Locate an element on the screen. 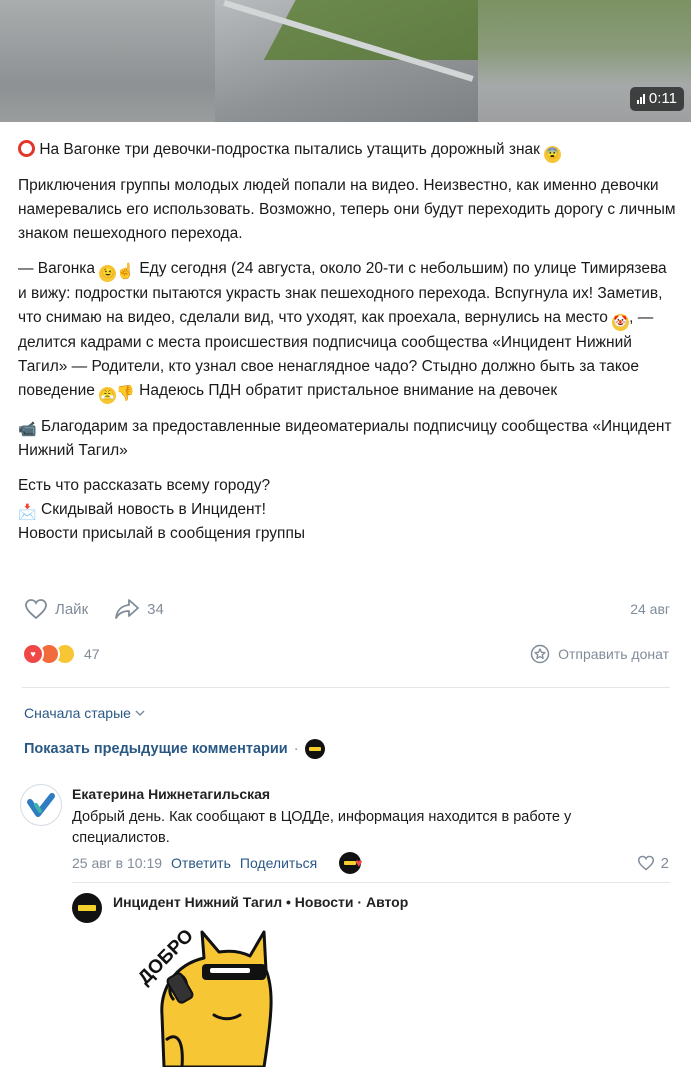 This screenshot has width=691, height=1067. red-circle-icon is located at coordinates (26, 148).